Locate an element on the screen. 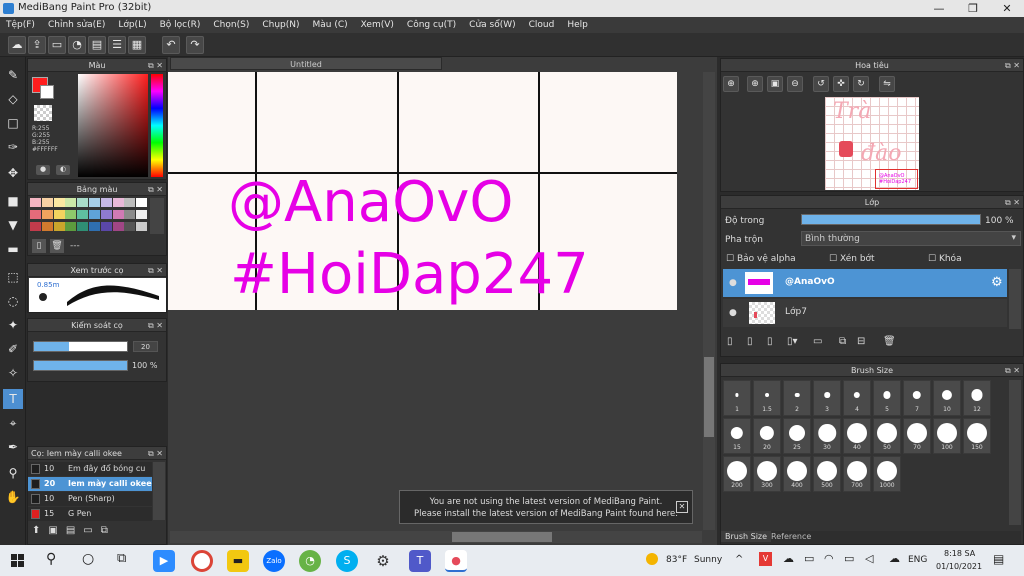 The height and width of the screenshot is (576, 1024). settings-gear-icon: ⚙ is located at coordinates (383, 561).